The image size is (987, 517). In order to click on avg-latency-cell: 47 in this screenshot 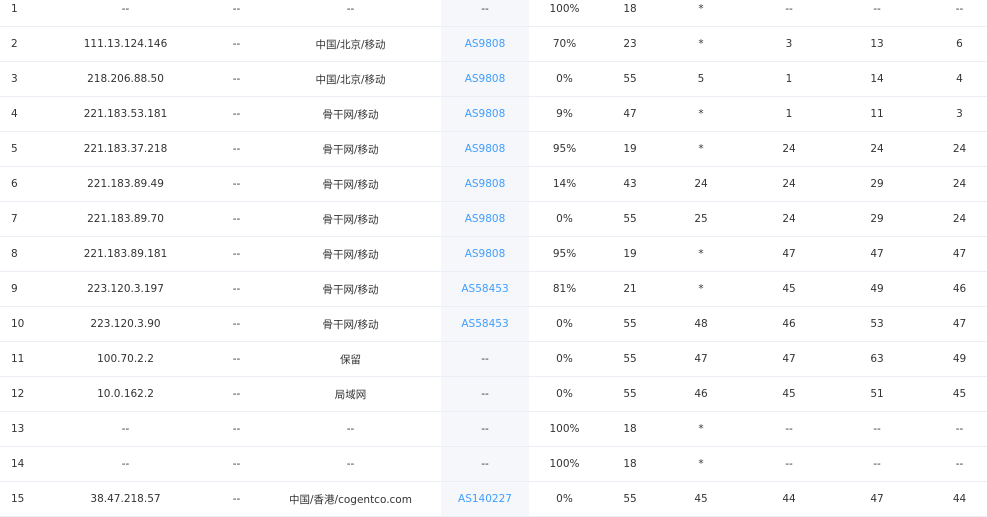, I will do `click(789, 254)`.